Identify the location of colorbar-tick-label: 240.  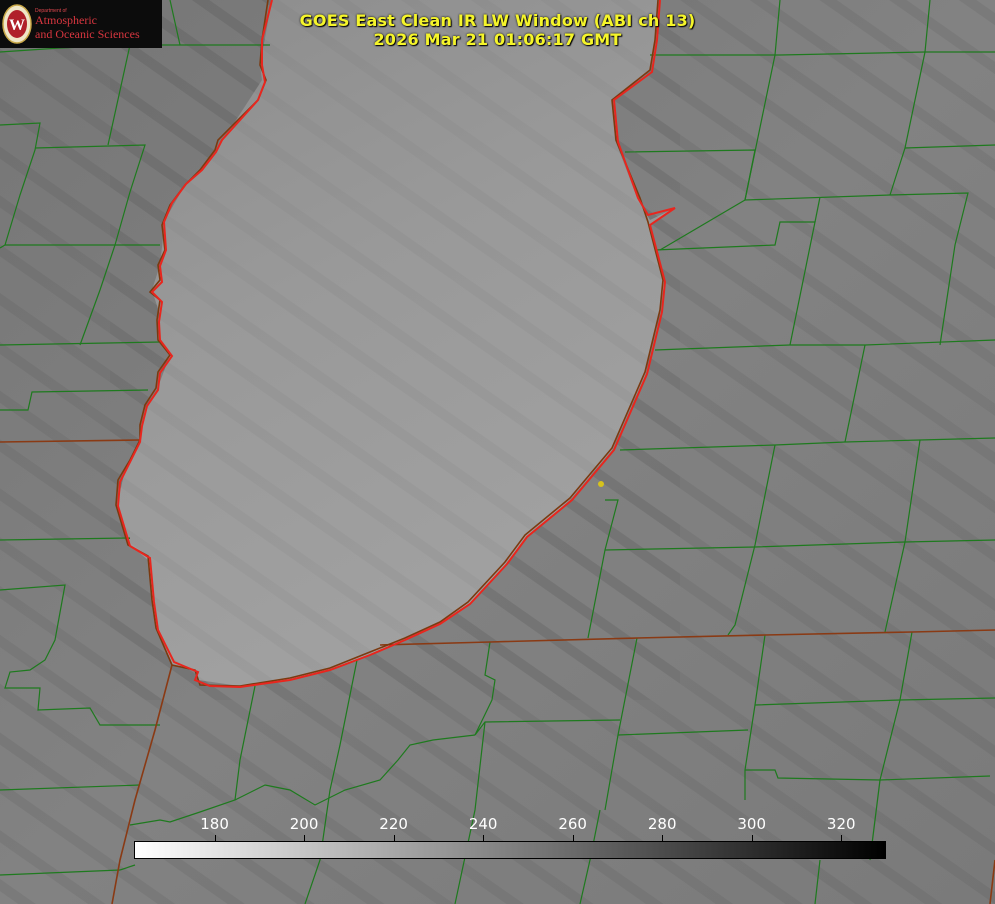
(483, 824).